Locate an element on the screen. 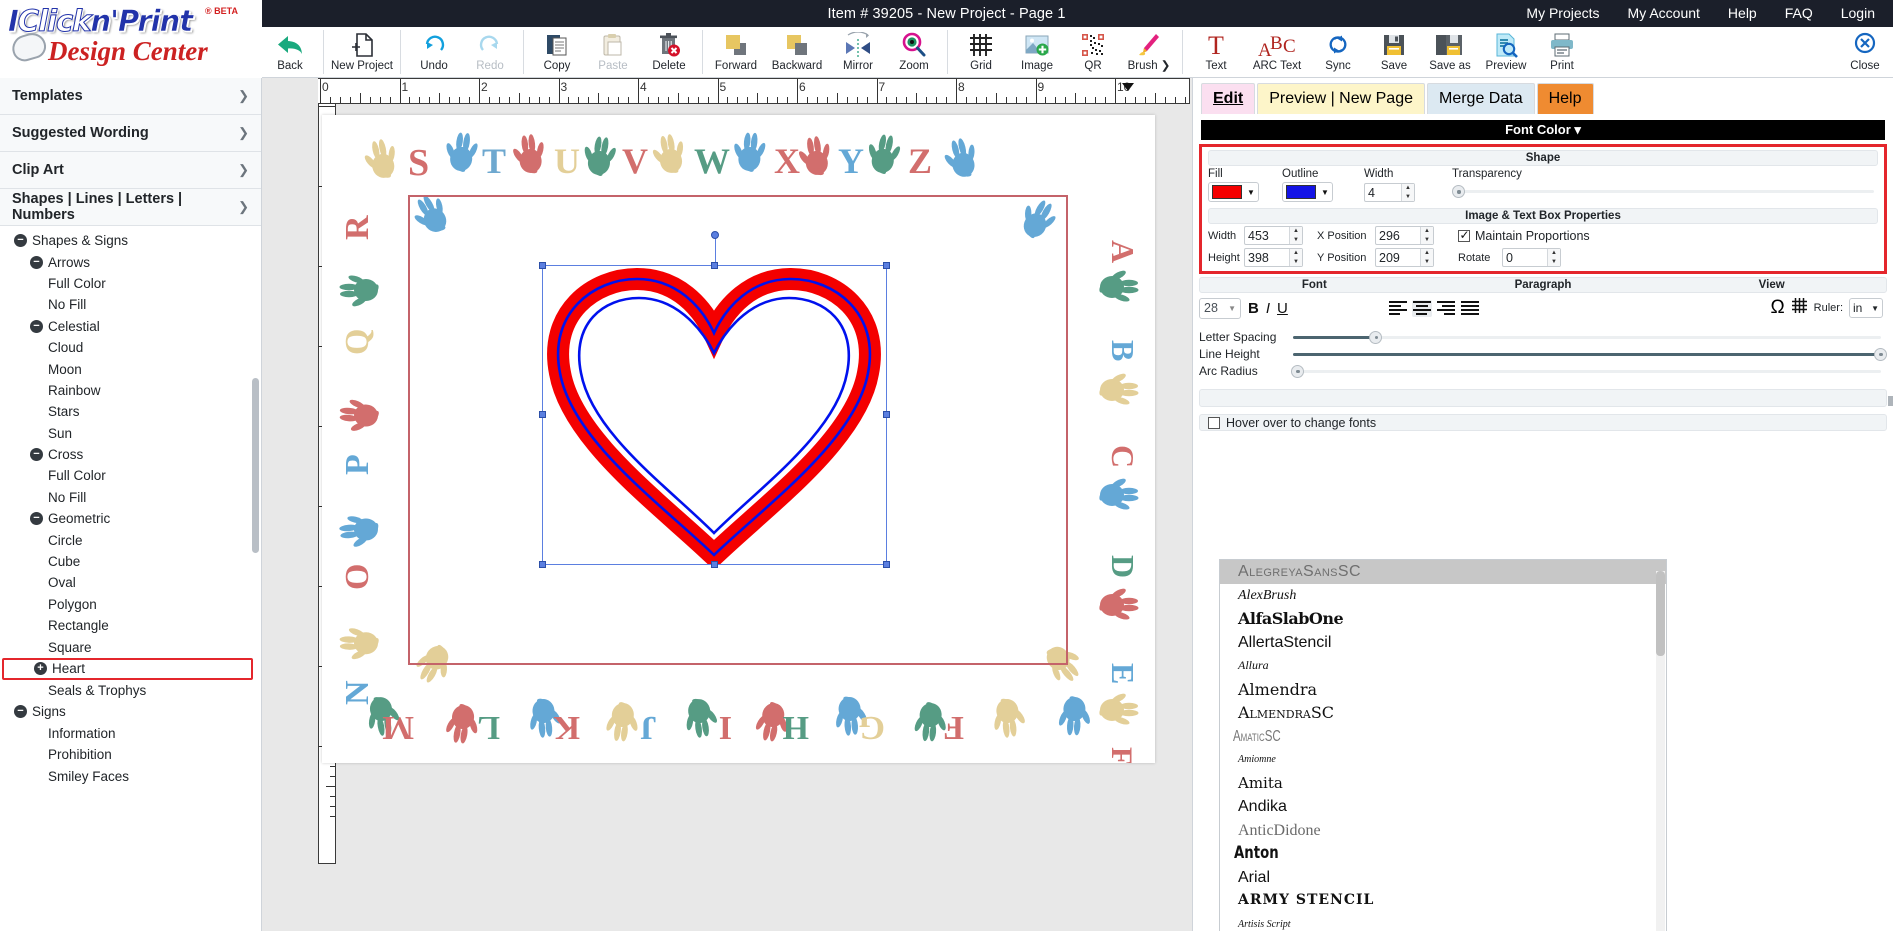  hover-fonts-row: Hover over to change fonts is located at coordinates (1543, 422).